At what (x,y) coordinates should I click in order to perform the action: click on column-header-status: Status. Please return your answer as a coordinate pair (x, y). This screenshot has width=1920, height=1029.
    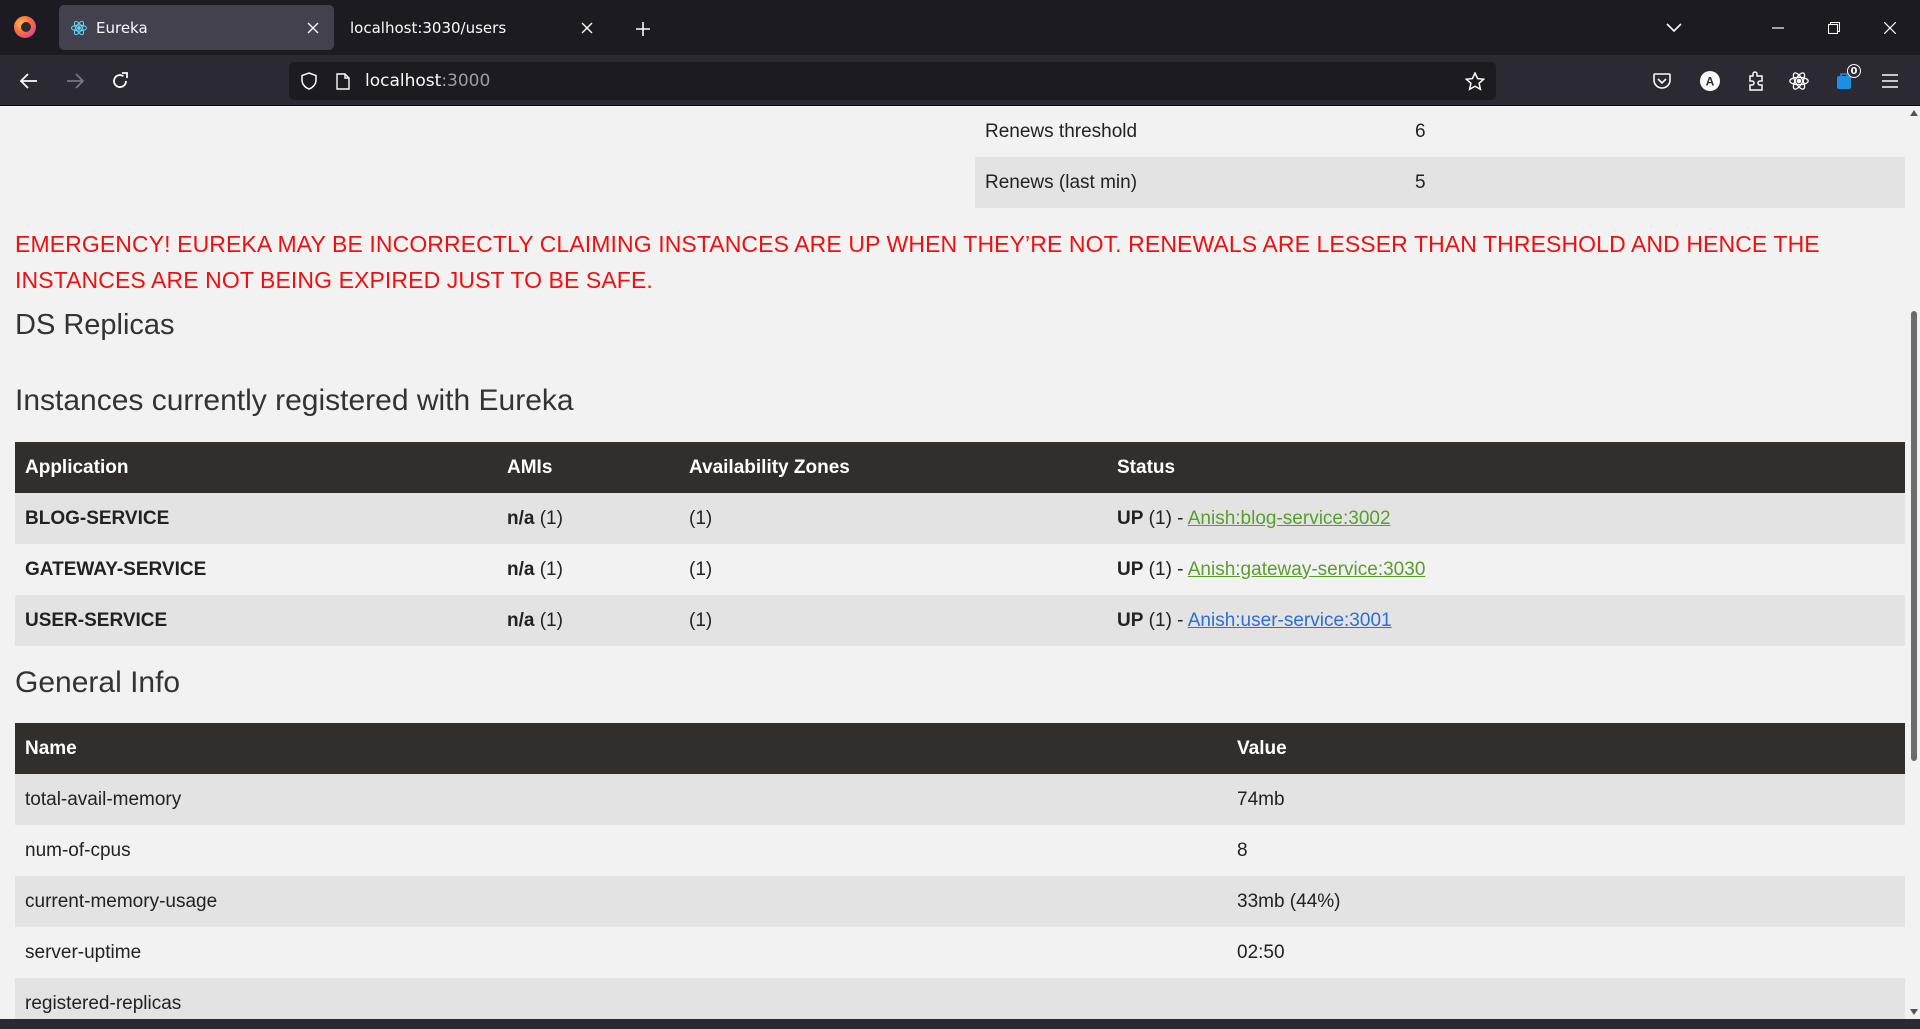
    Looking at the image, I should click on (1506, 467).